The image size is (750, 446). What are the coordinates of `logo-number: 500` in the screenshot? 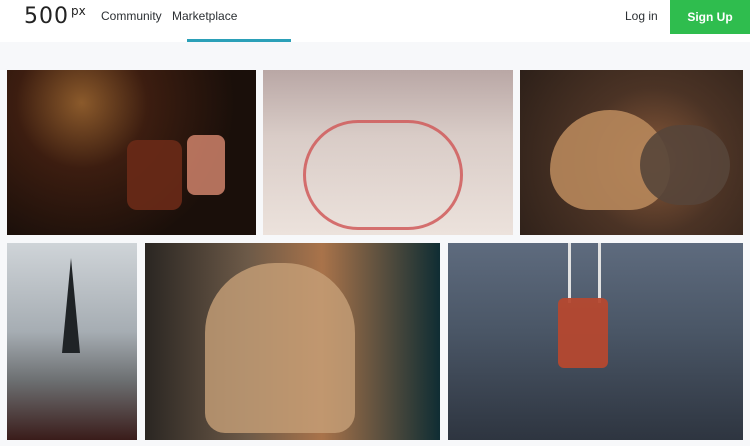 It's located at (46, 16).